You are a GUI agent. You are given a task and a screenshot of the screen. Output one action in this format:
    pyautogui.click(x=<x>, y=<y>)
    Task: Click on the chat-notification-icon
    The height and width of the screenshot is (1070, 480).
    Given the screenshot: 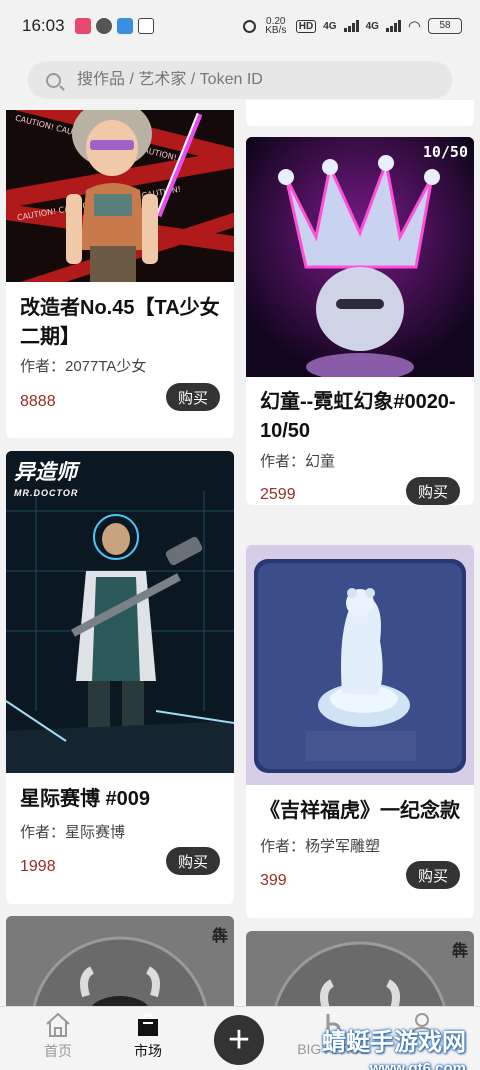 What is the action you would take?
    pyautogui.click(x=103, y=26)
    